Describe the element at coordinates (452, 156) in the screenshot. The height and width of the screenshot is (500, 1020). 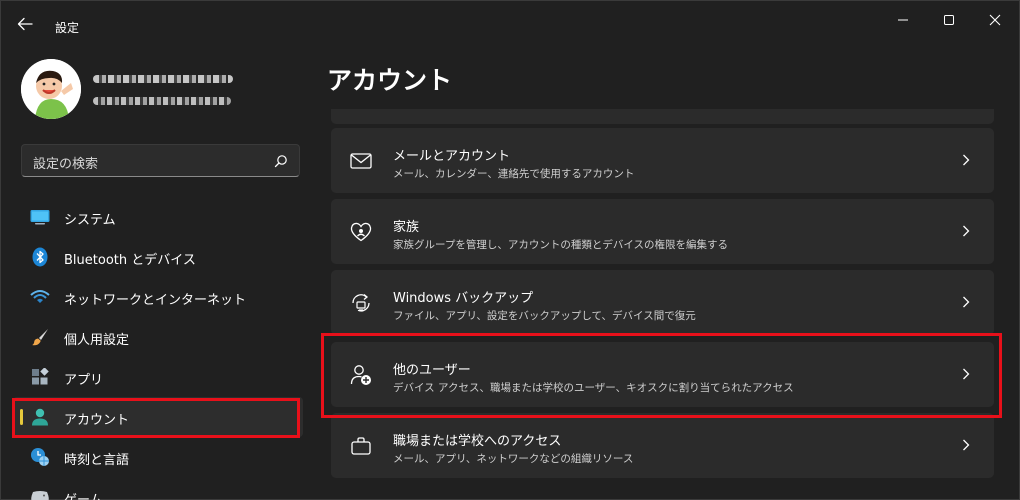
I see `card-title: メールとアカウント` at that location.